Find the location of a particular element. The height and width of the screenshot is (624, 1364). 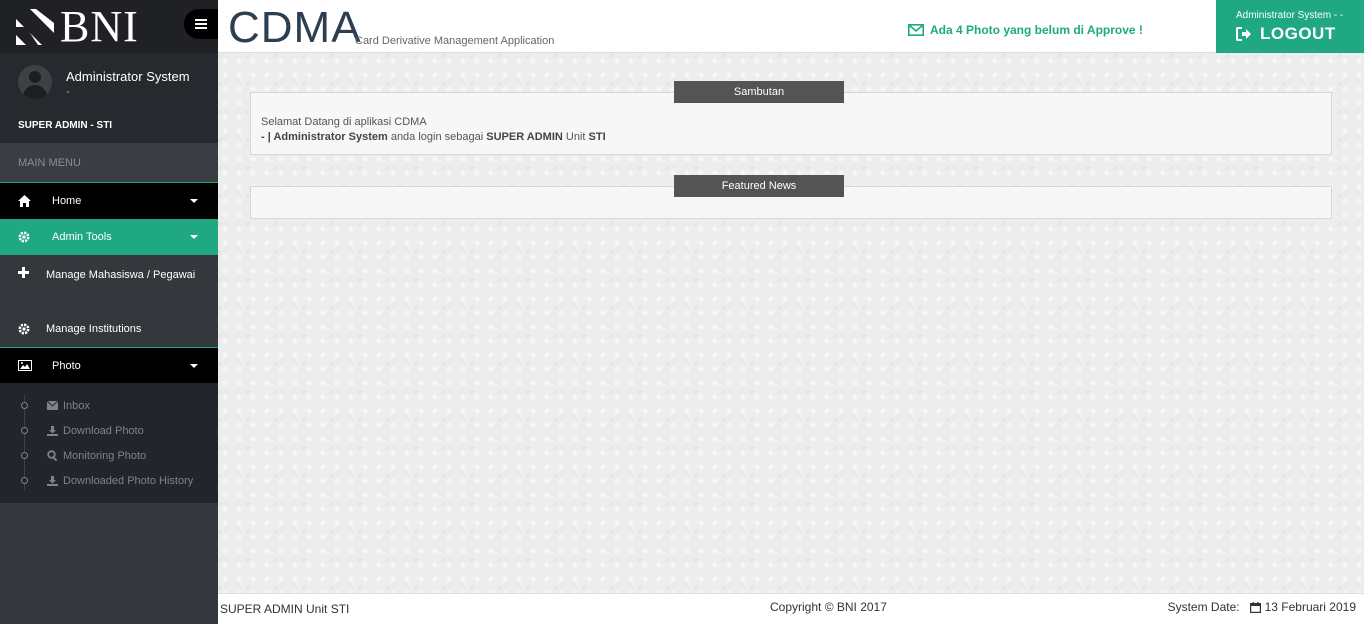

user-role: SUPER ADMIN - STI is located at coordinates (65, 125).